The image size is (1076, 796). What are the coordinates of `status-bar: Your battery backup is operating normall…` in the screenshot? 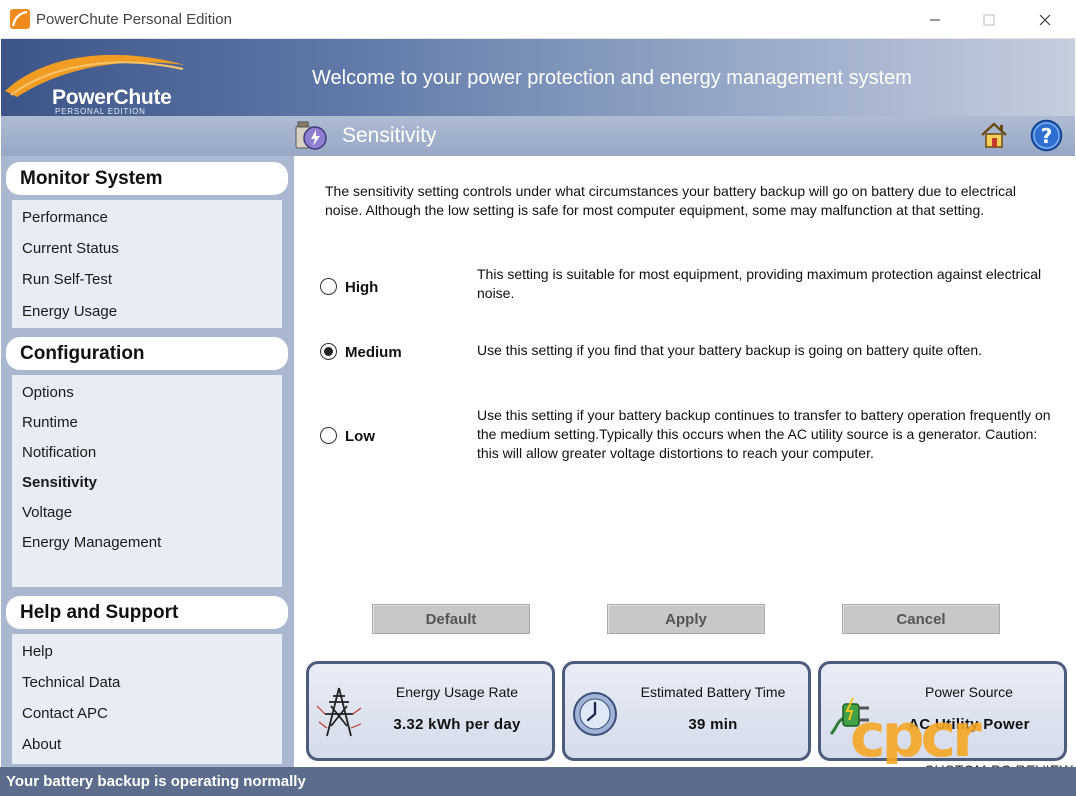 It's located at (538, 781).